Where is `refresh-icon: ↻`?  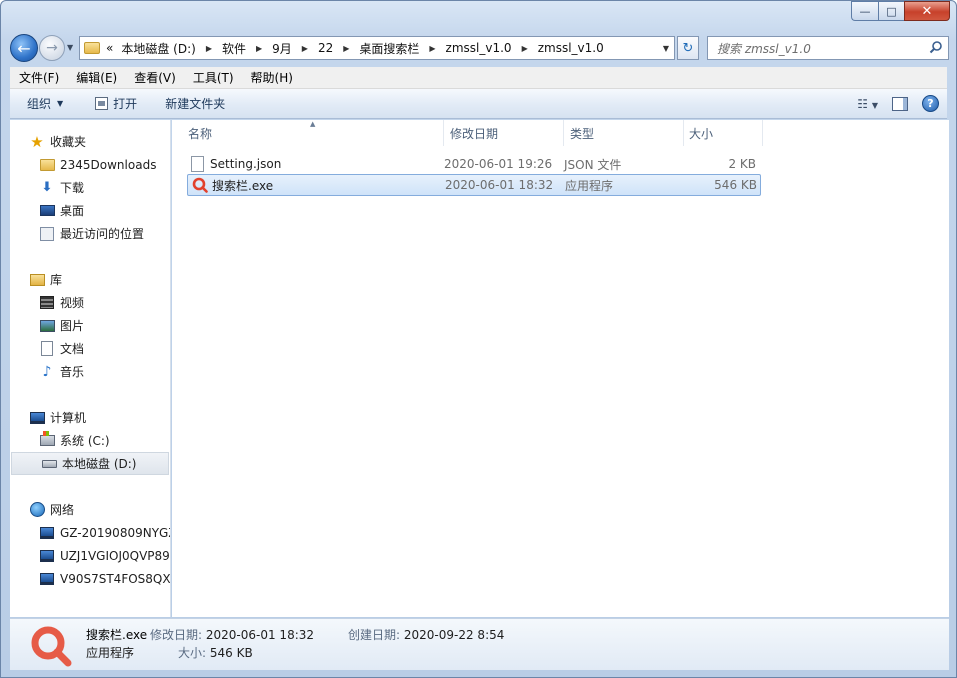
refresh-icon: ↻ is located at coordinates (688, 48).